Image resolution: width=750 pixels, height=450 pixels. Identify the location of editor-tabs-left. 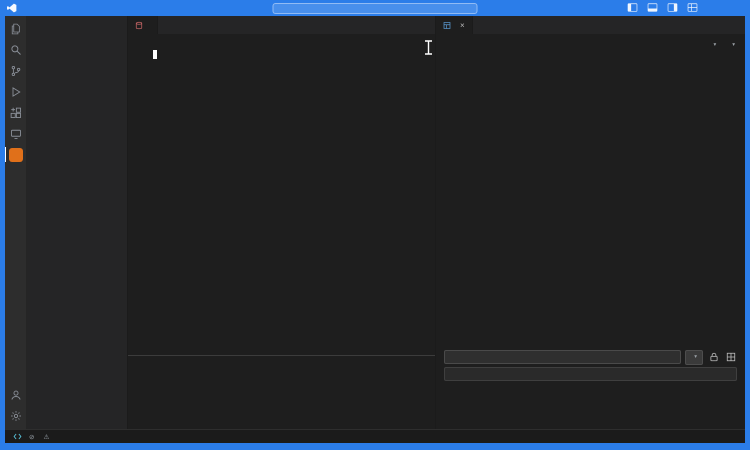
(281, 25).